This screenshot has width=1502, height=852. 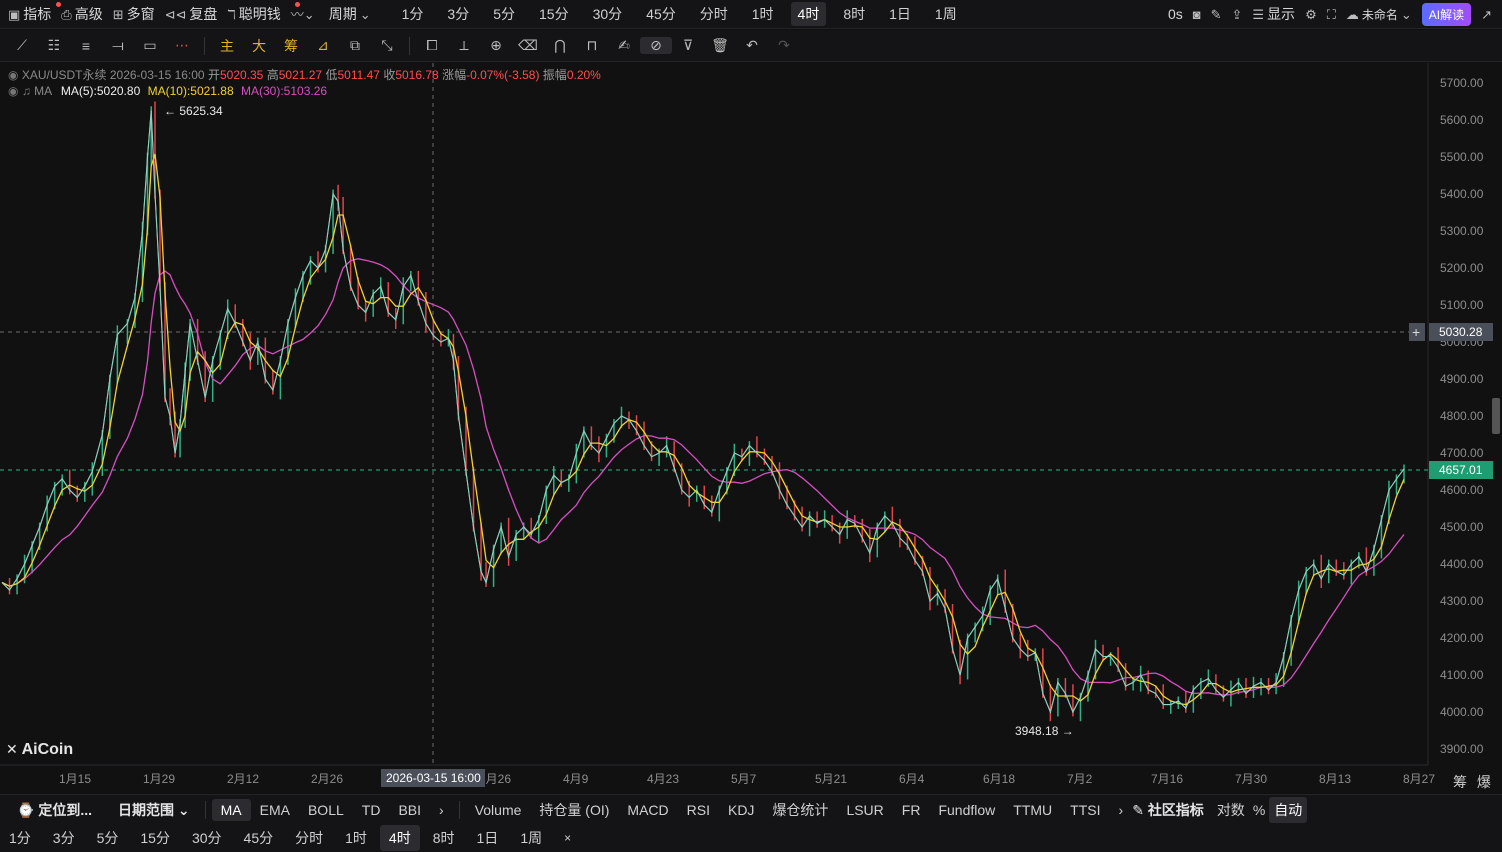 I want to click on dotted-line-icon: ⋯, so click(x=182, y=45).